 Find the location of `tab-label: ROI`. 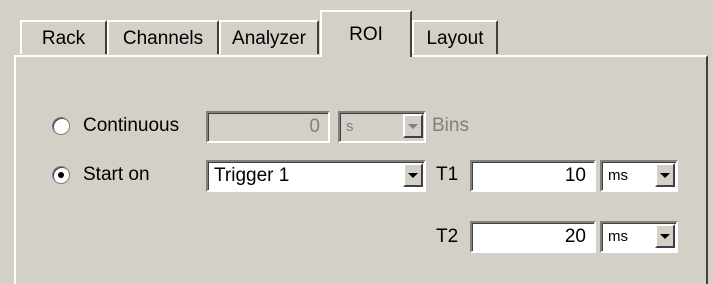

tab-label: ROI is located at coordinates (366, 34).